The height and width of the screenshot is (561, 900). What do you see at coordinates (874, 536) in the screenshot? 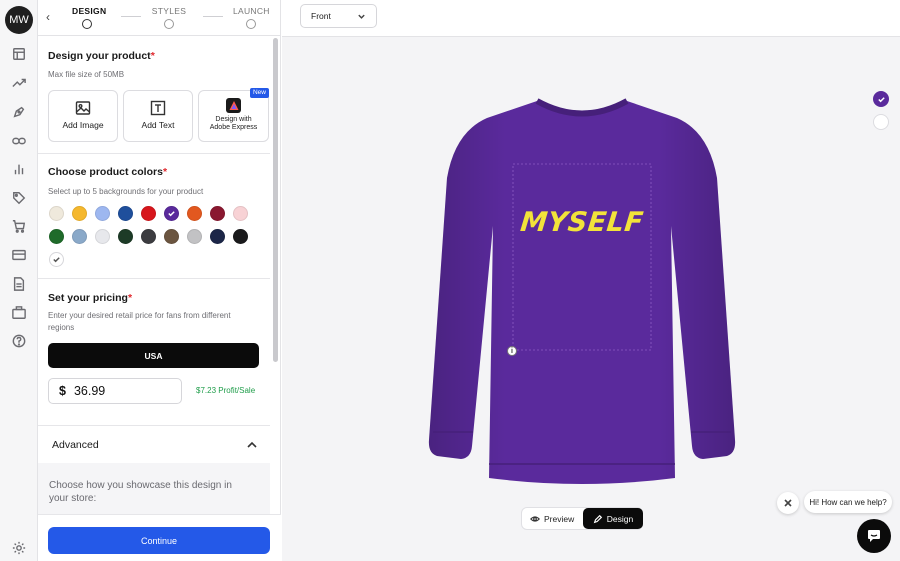
I see `chat-launcher-button` at bounding box center [874, 536].